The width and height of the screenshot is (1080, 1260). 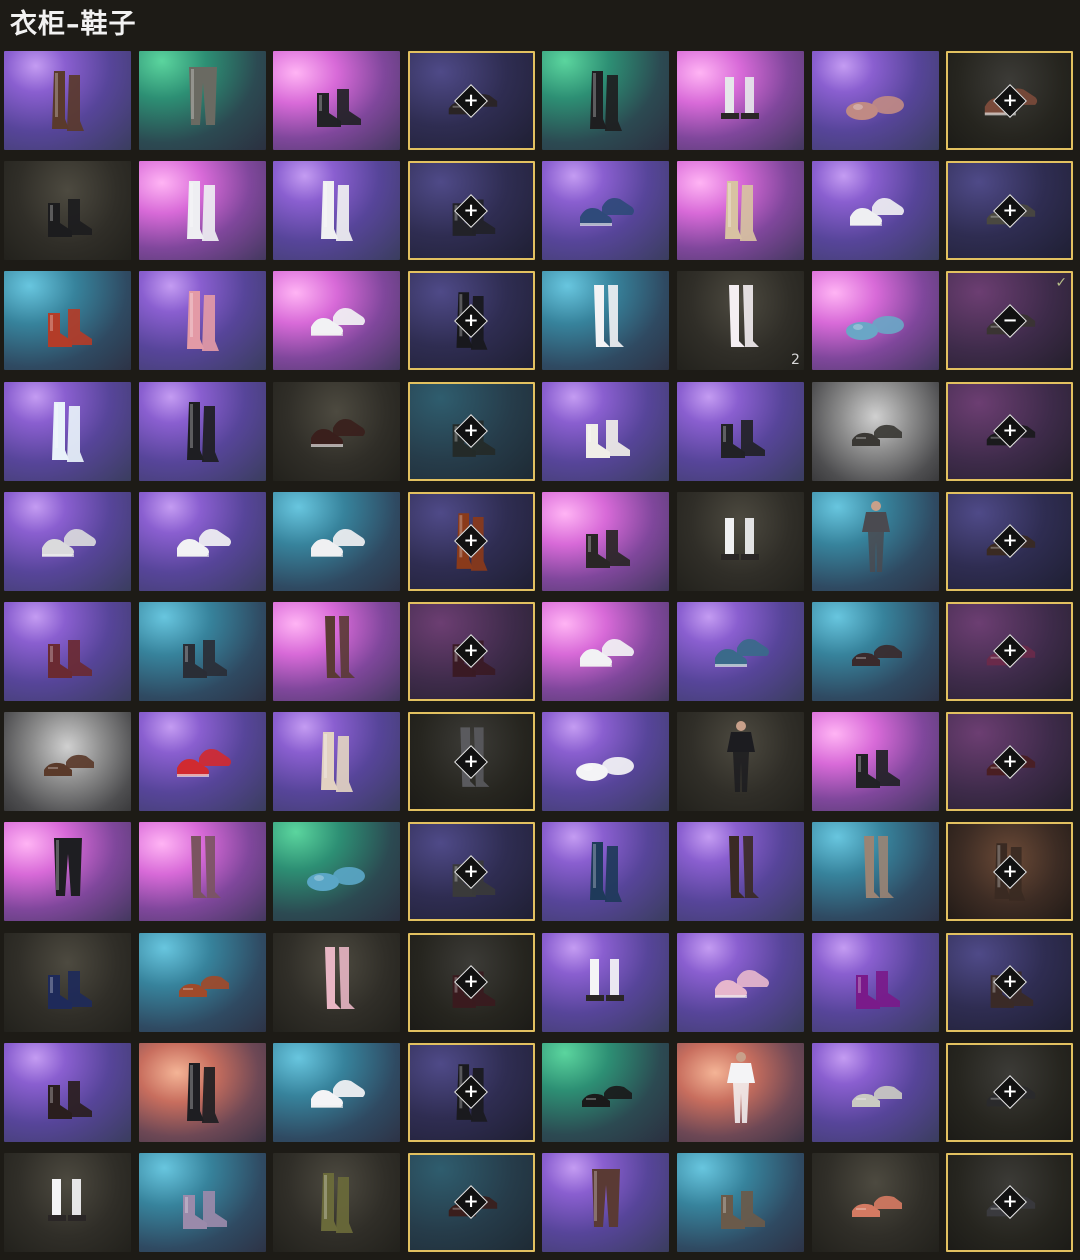 What do you see at coordinates (740, 321) in the screenshot?
I see `shoe-item: 2` at bounding box center [740, 321].